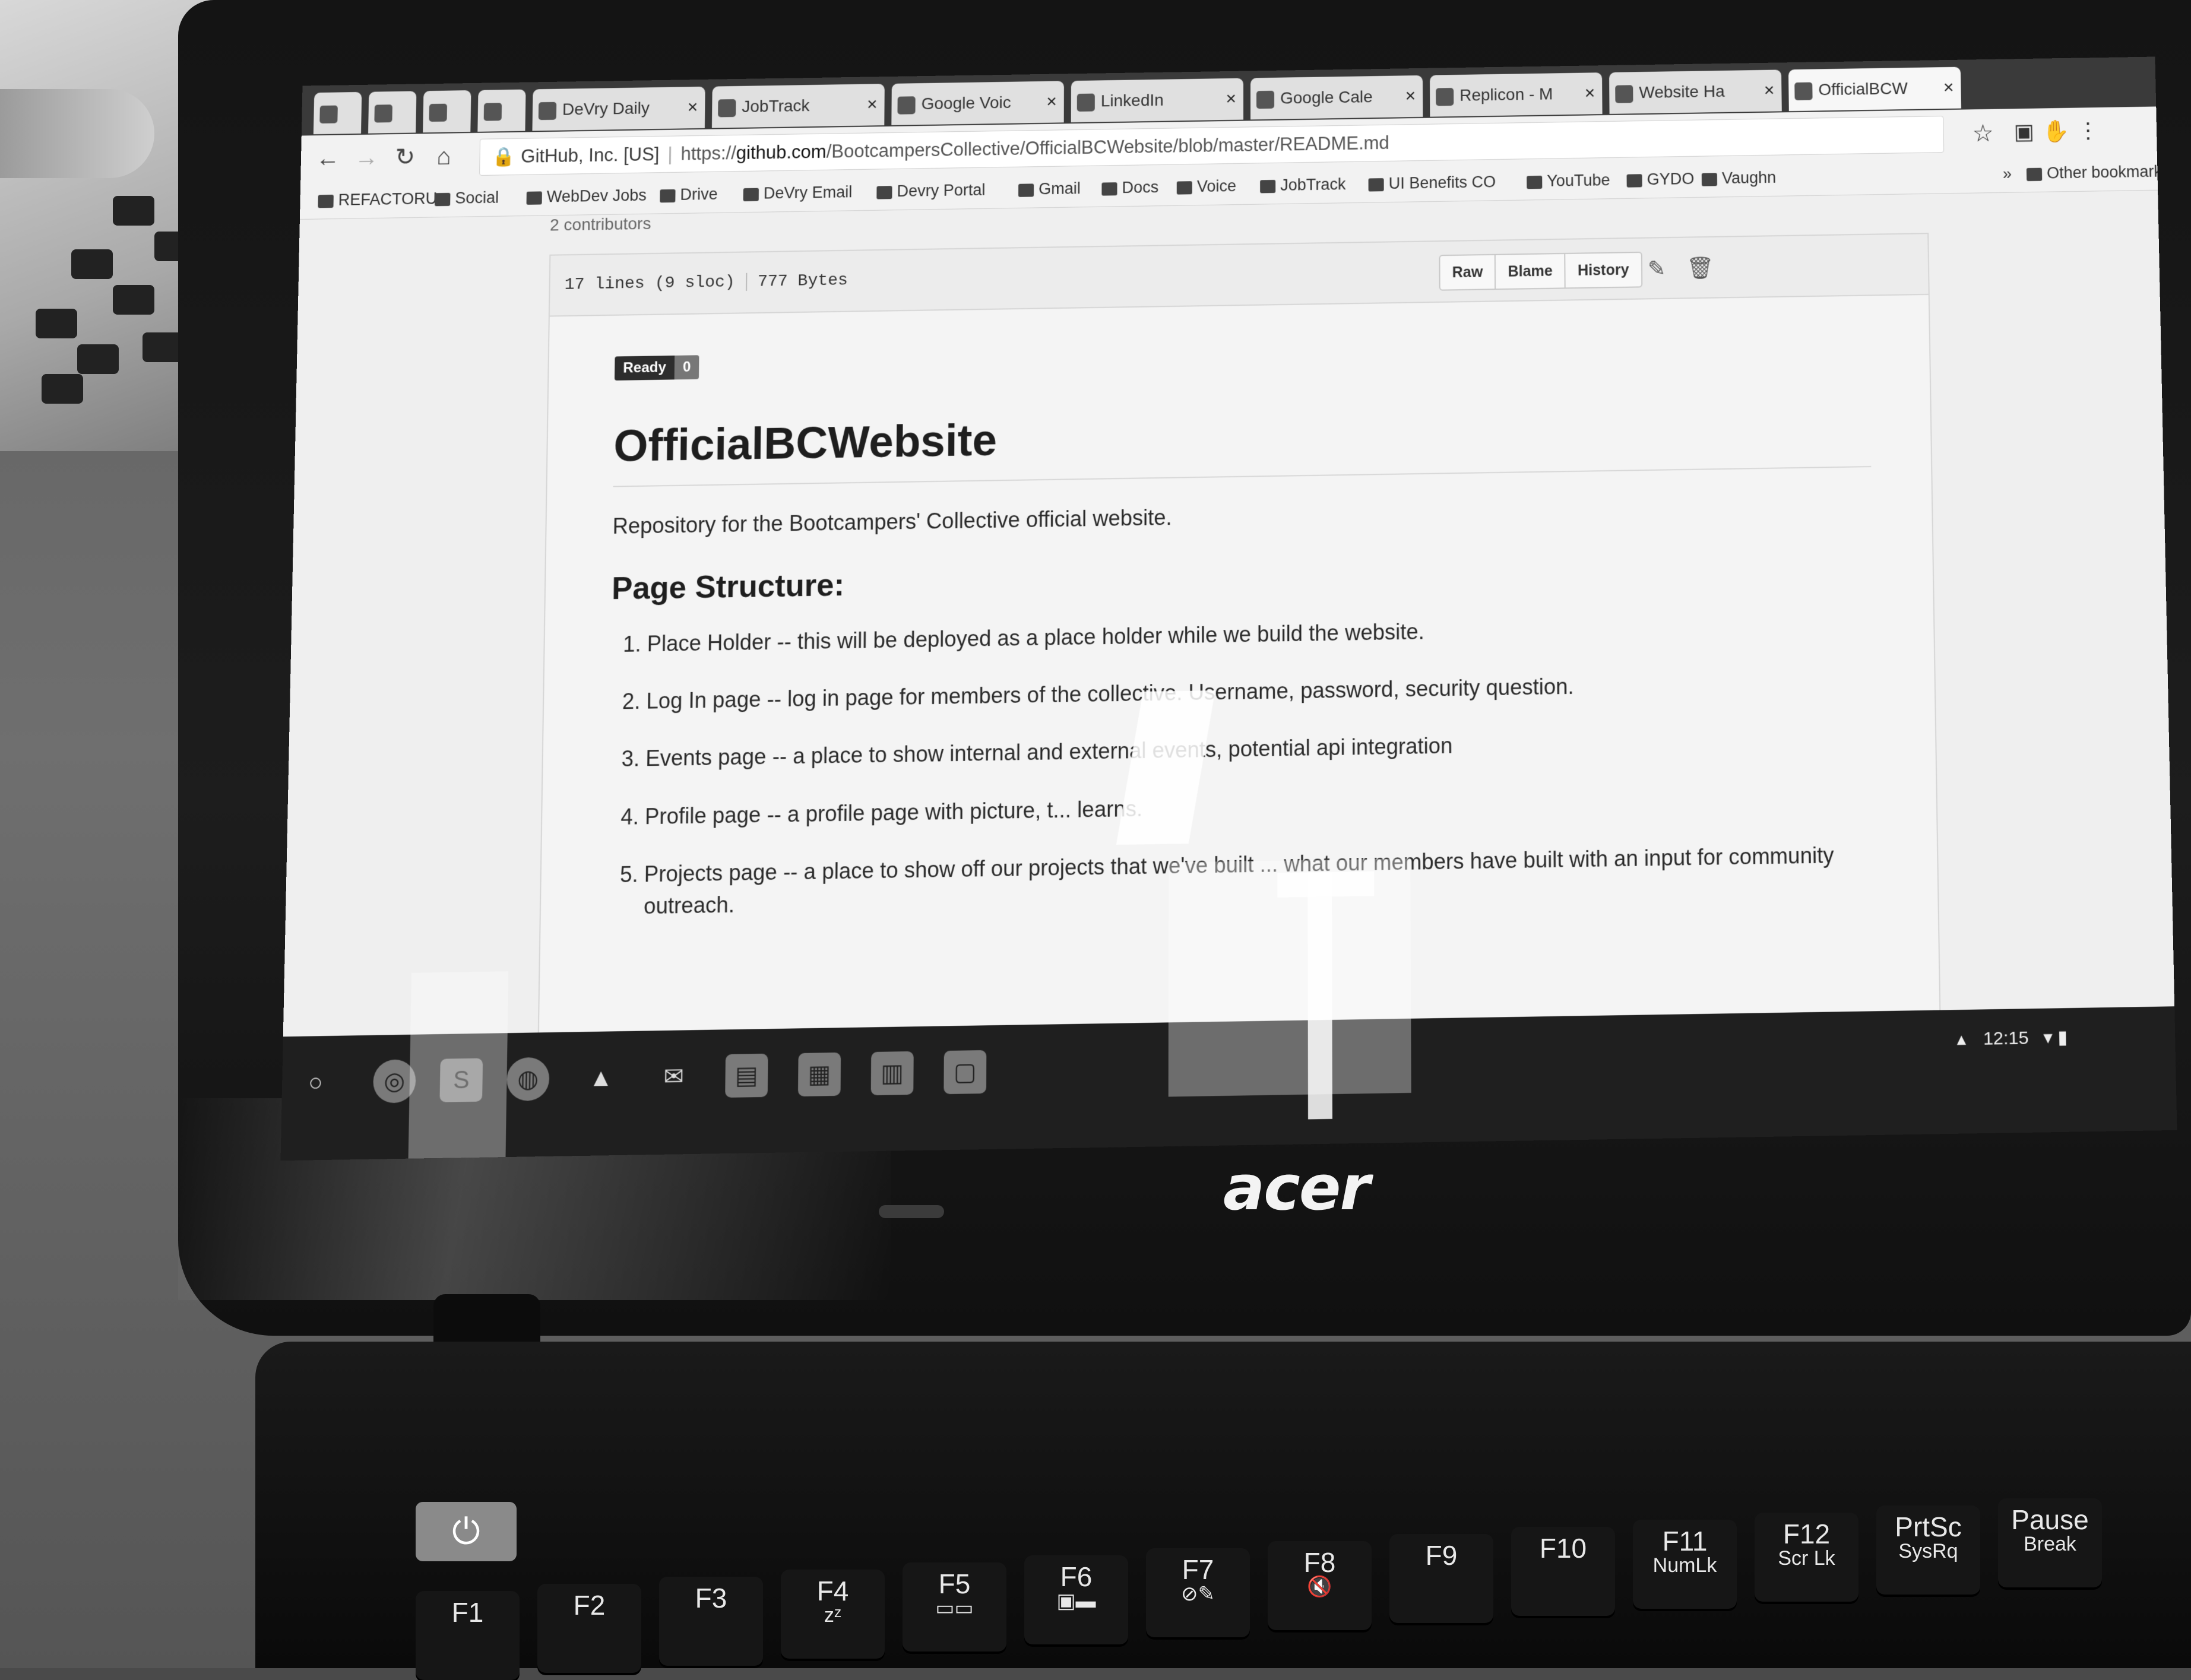 The image size is (2191, 1680). I want to click on bookmark-item: Devry Portal, so click(931, 191).